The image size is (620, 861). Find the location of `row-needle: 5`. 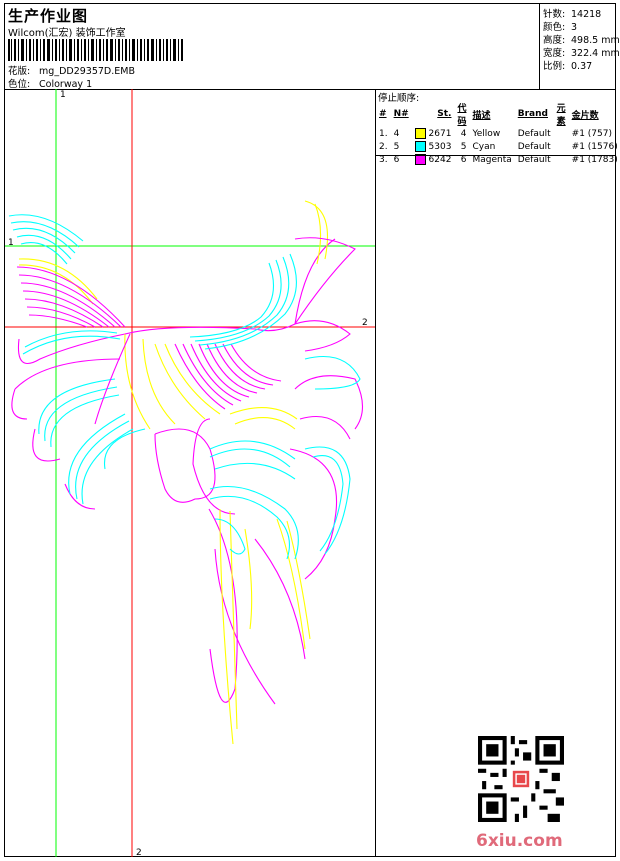

row-needle: 5 is located at coordinates (396, 146).